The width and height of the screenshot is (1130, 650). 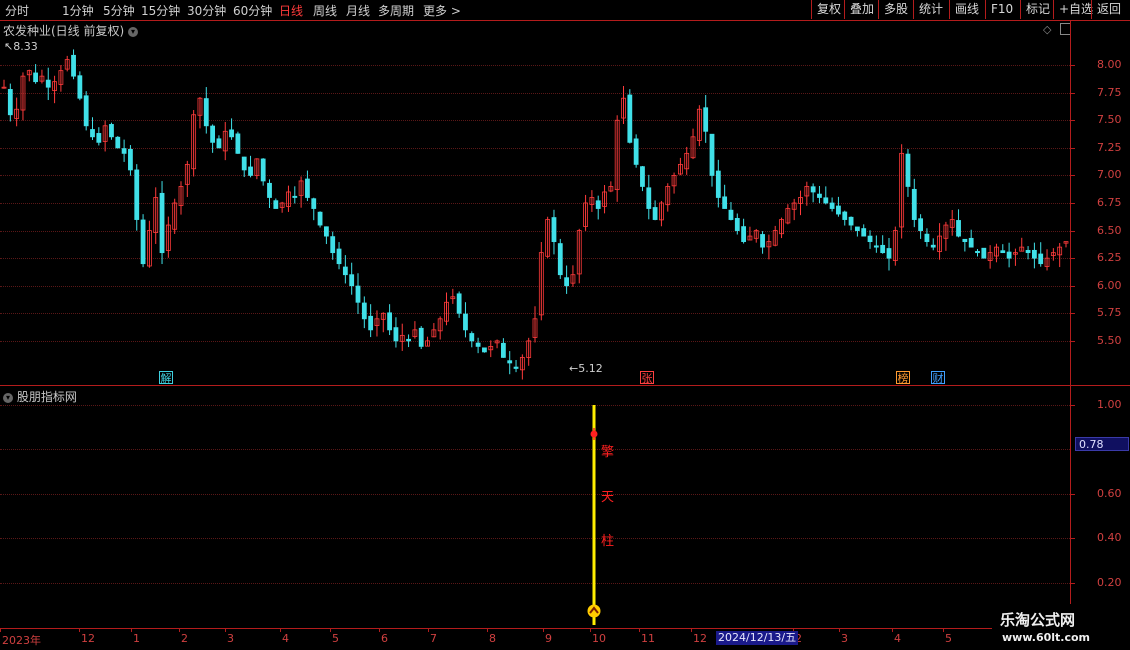 What do you see at coordinates (895, 9) in the screenshot?
I see `toolbar-button: 多股` at bounding box center [895, 9].